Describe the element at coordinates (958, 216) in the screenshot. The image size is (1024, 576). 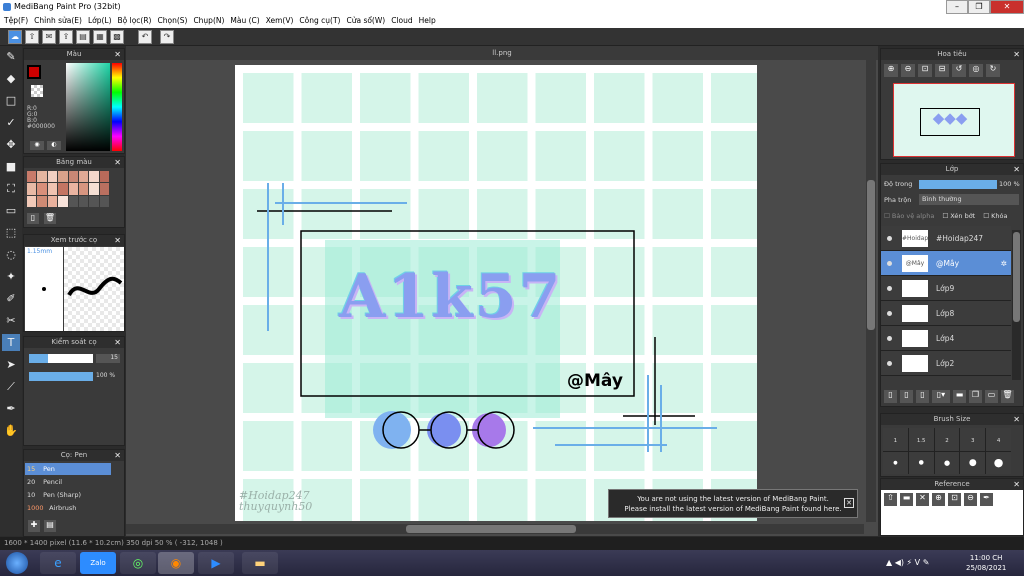
I see `clipping-checkbox: ☐ Xén bớt` at that location.